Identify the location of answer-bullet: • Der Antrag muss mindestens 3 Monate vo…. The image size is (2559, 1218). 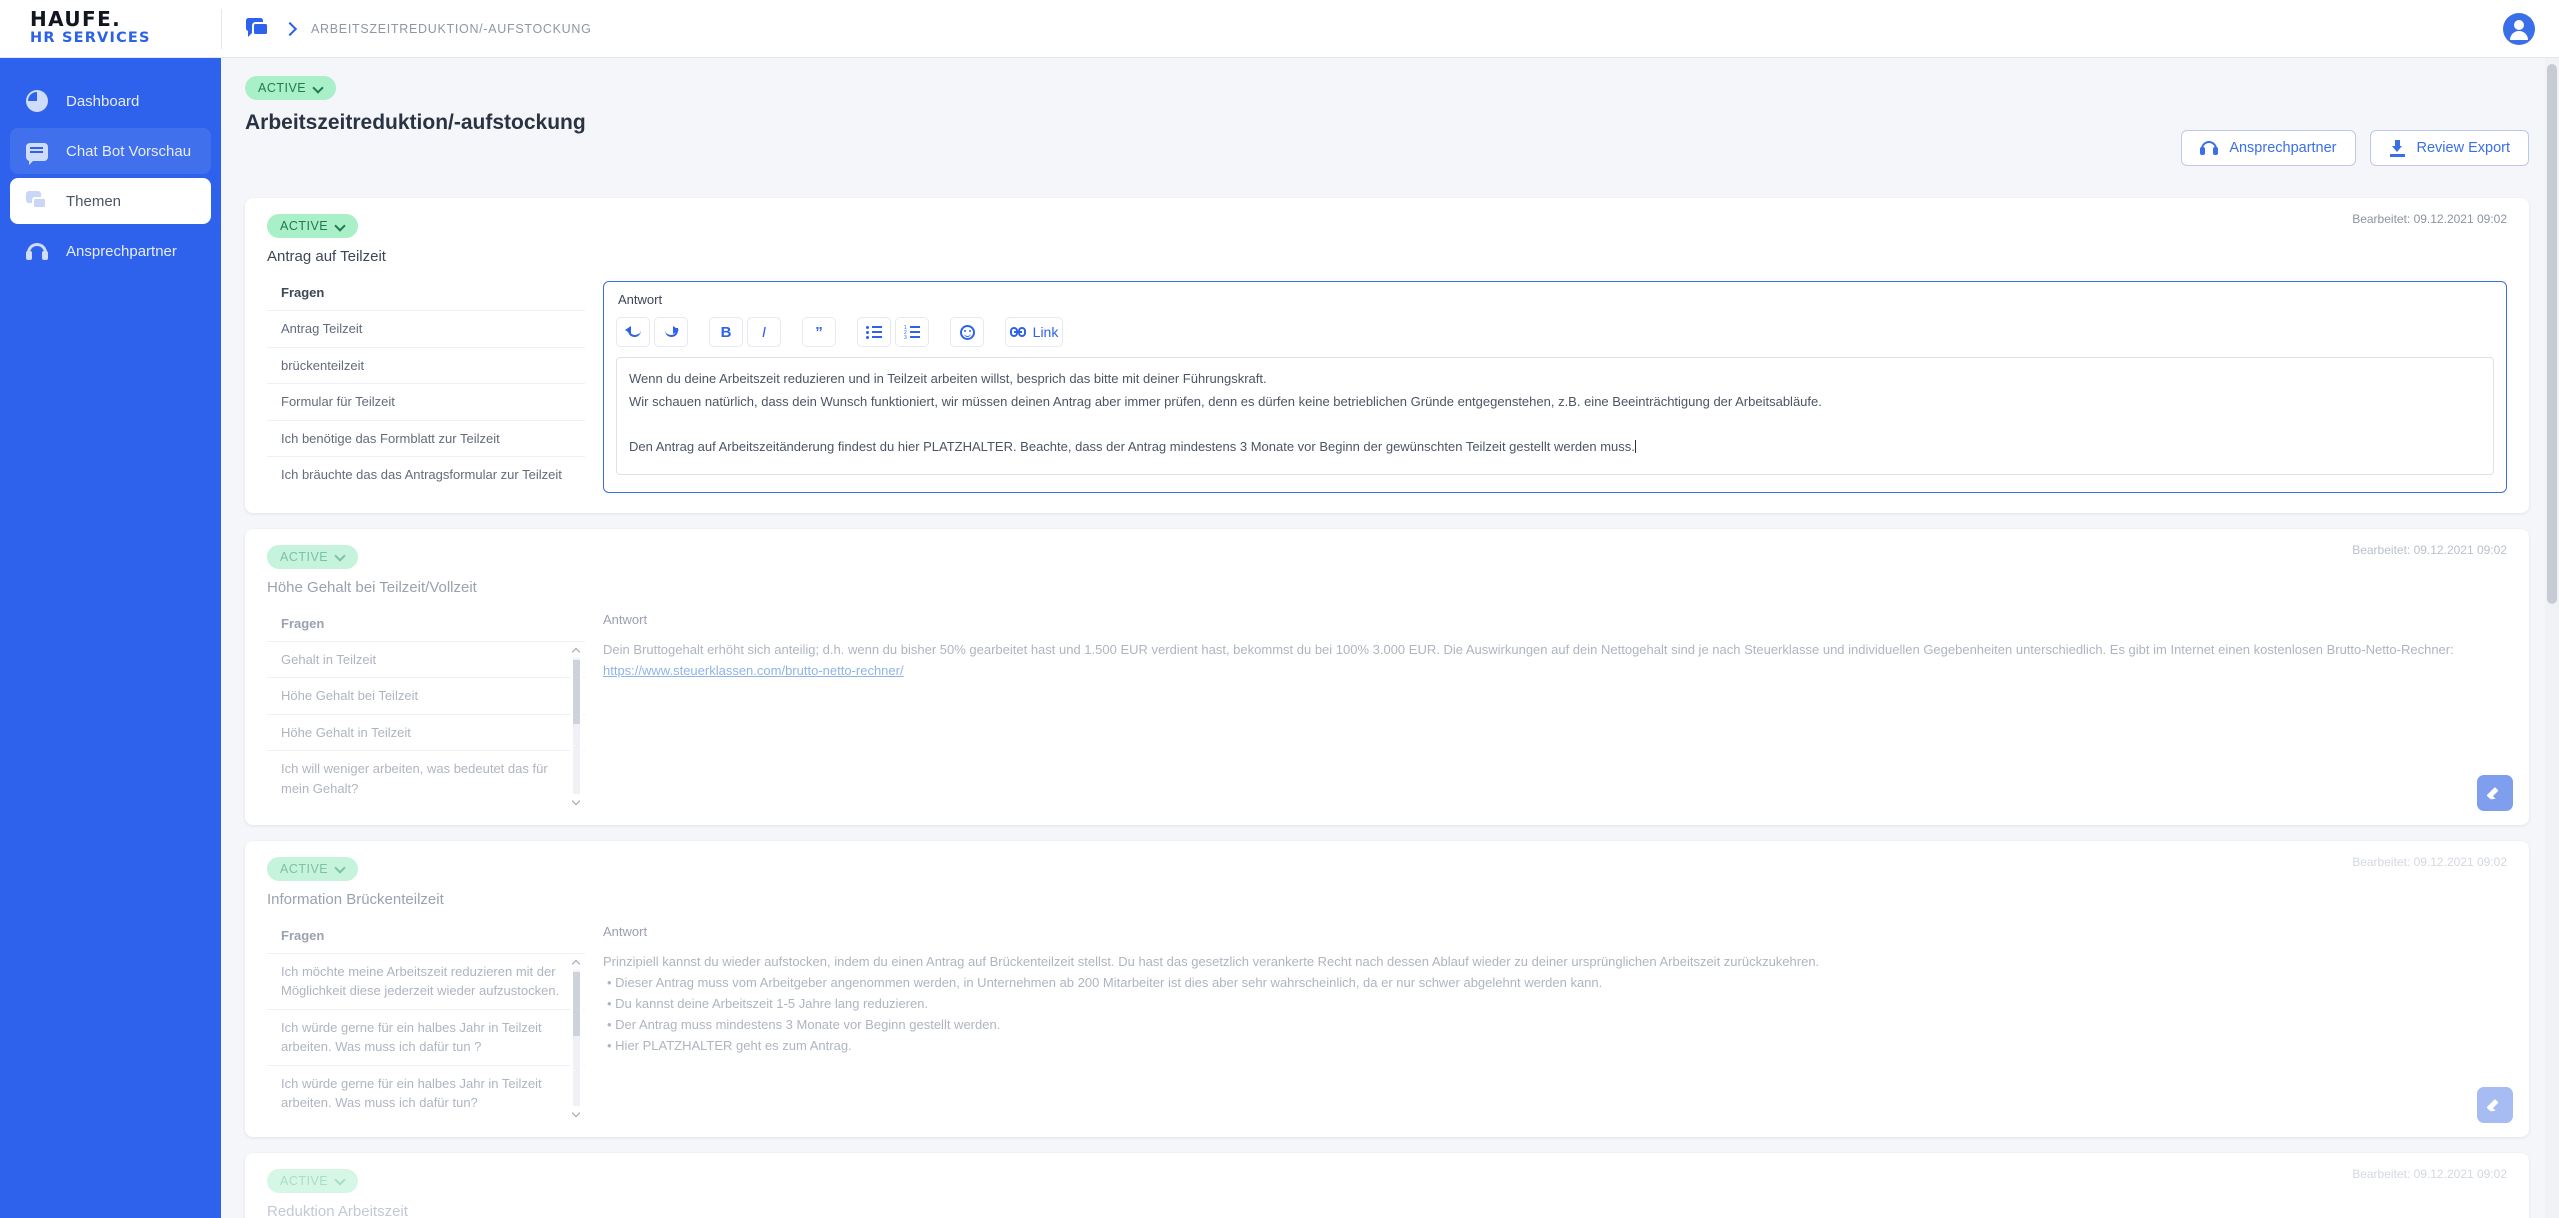
(804, 1024).